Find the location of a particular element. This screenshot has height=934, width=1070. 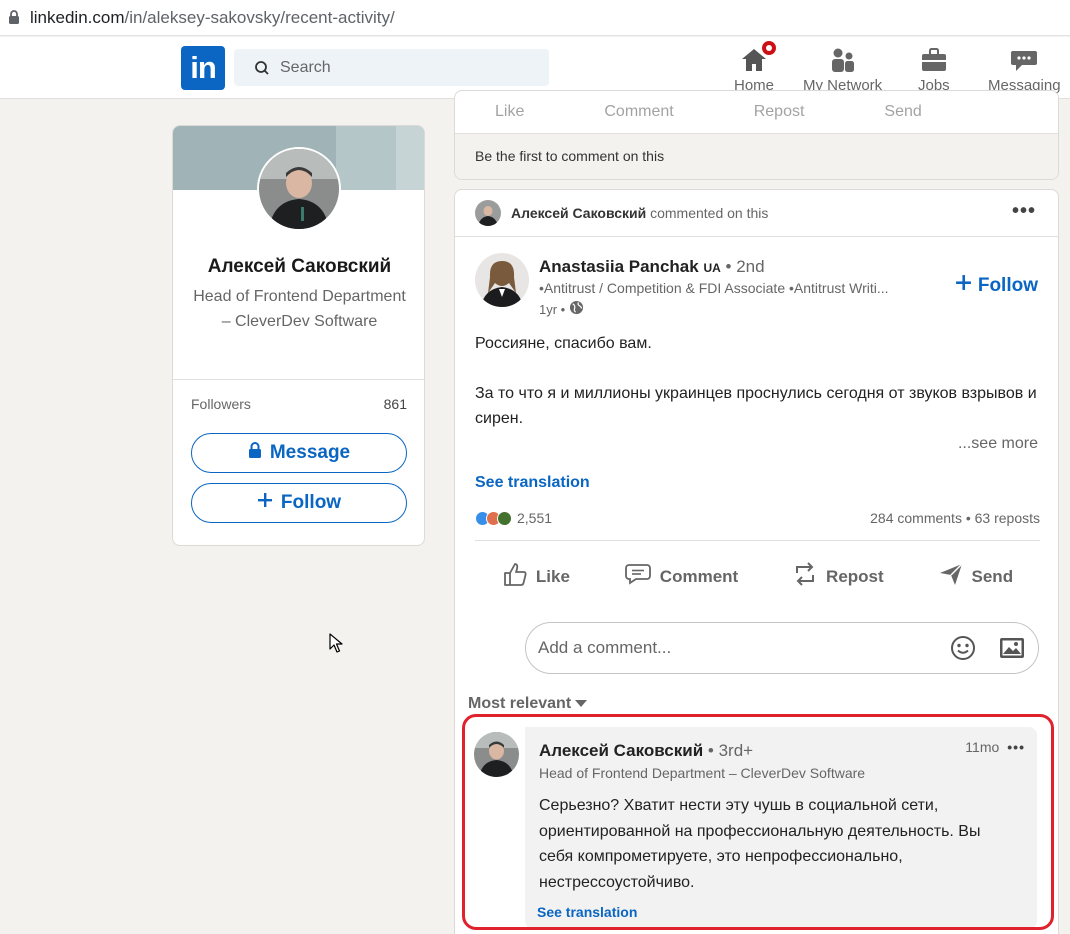

follow-button: Follow is located at coordinates (299, 503).